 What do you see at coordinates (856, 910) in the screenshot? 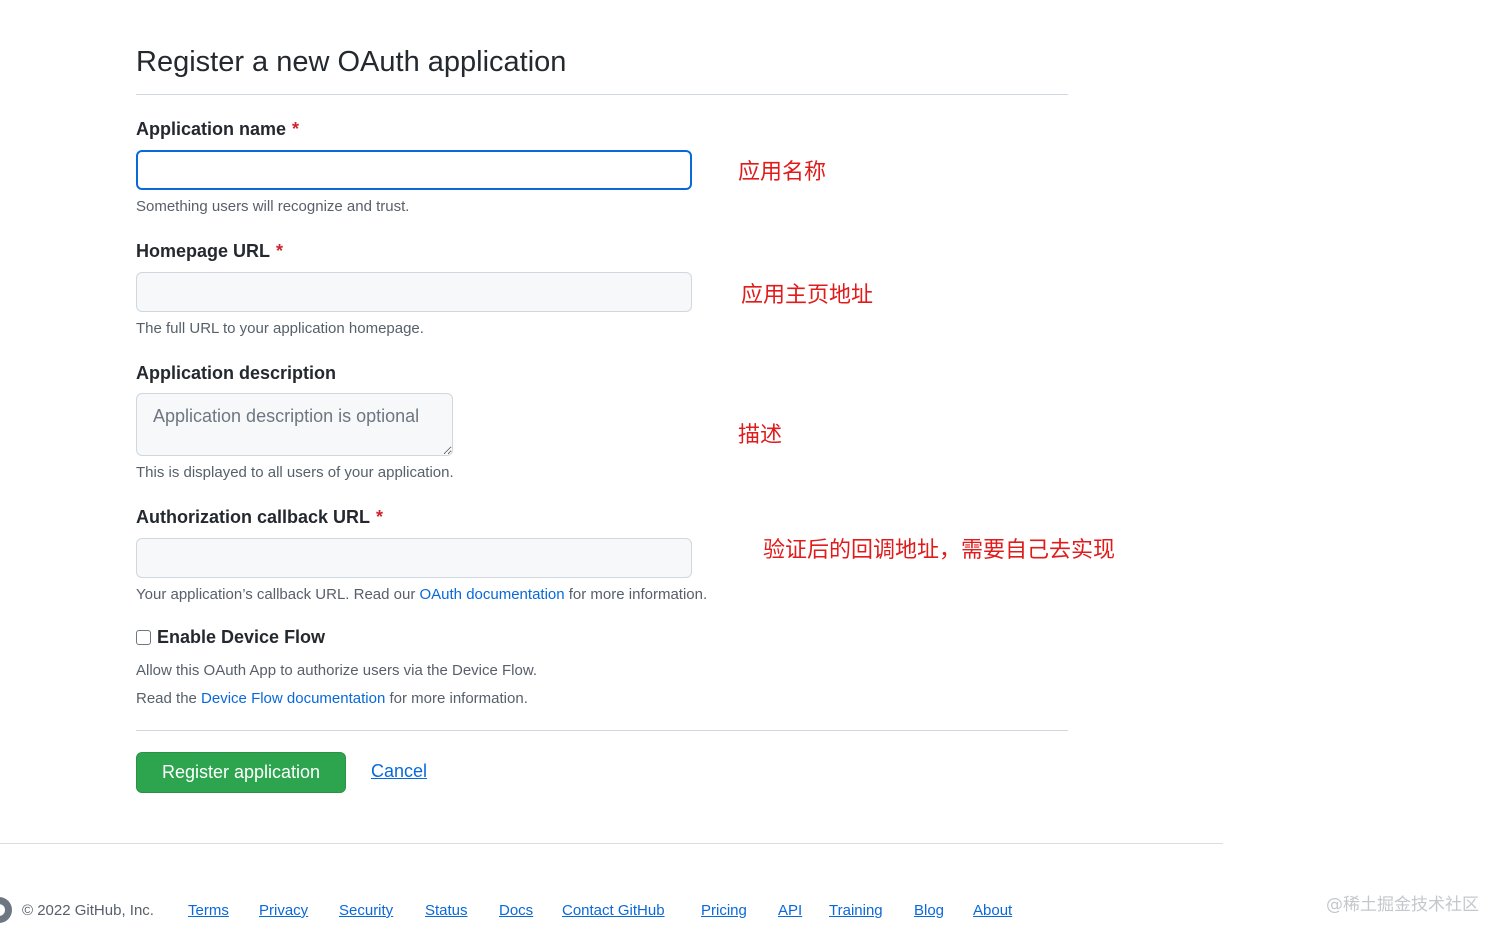
I see `footer-link-training: Training` at bounding box center [856, 910].